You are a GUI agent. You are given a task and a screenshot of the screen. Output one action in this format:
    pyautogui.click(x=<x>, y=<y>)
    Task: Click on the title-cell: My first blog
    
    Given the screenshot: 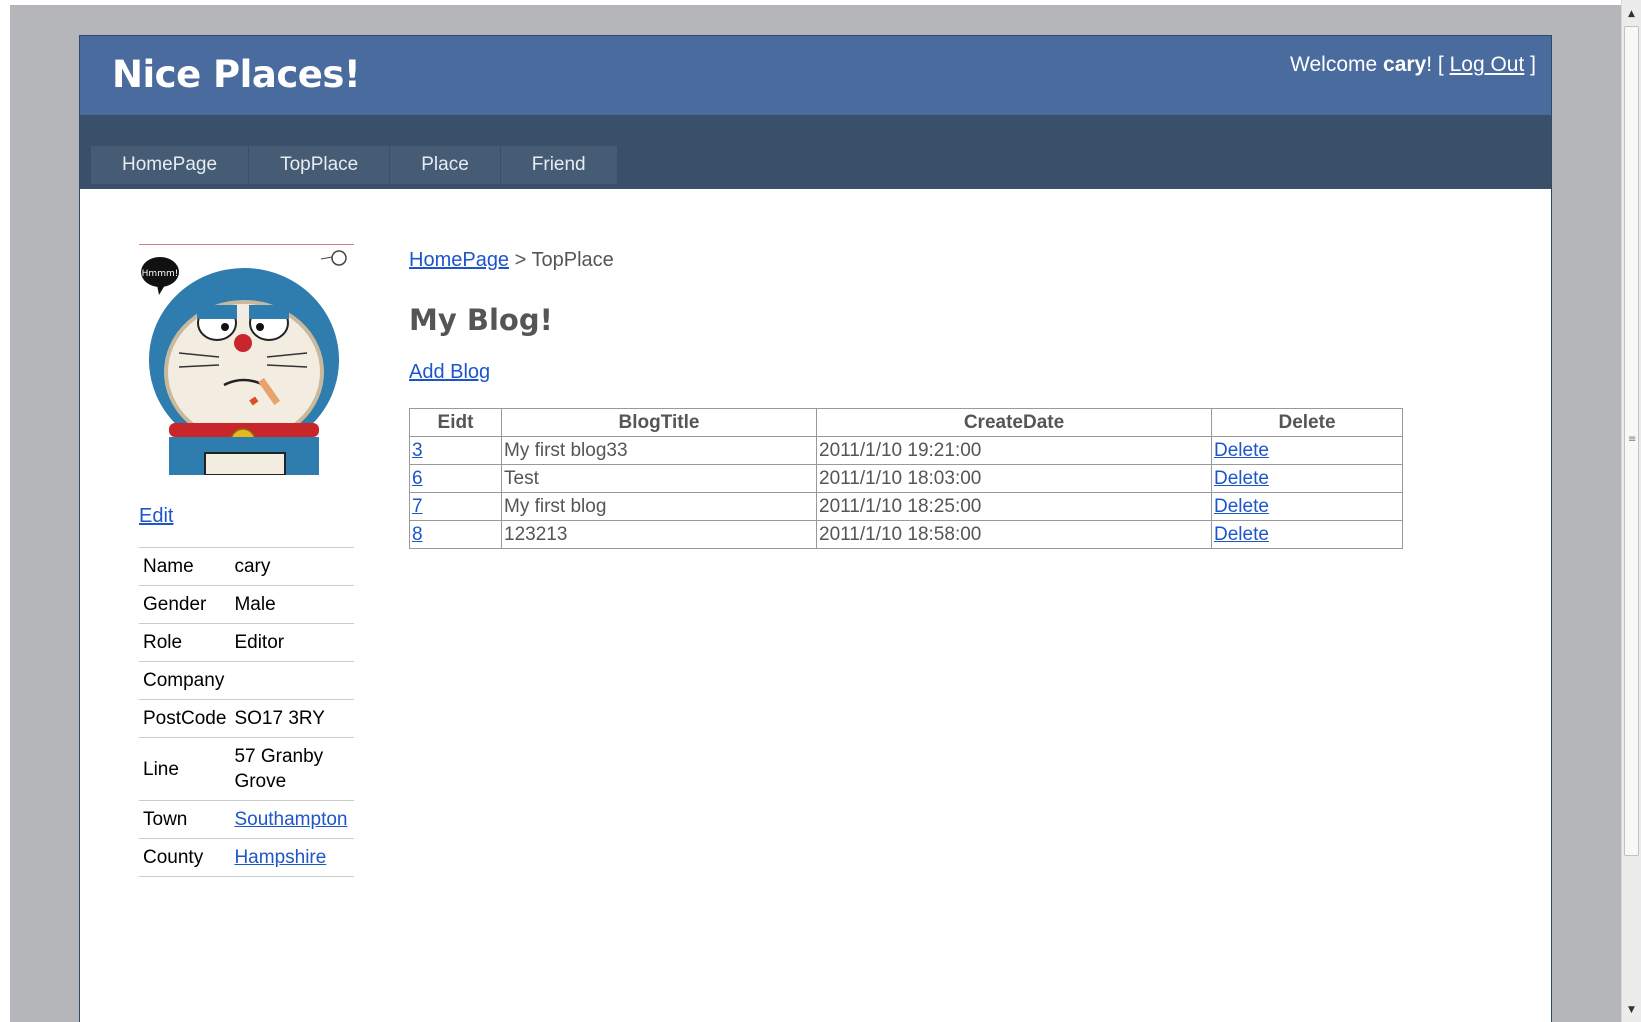 What is the action you would take?
    pyautogui.click(x=659, y=506)
    